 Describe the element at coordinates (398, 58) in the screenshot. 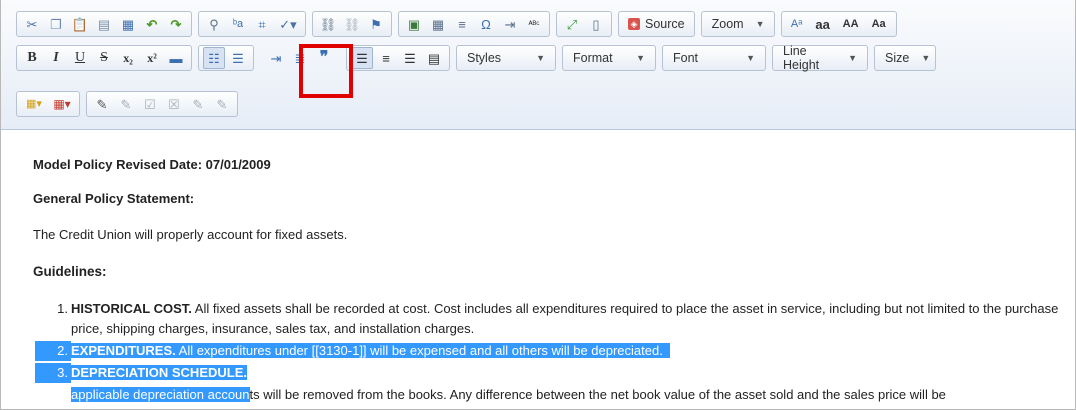

I see `align-group: ☰ ≡ ☰ ▤` at that location.